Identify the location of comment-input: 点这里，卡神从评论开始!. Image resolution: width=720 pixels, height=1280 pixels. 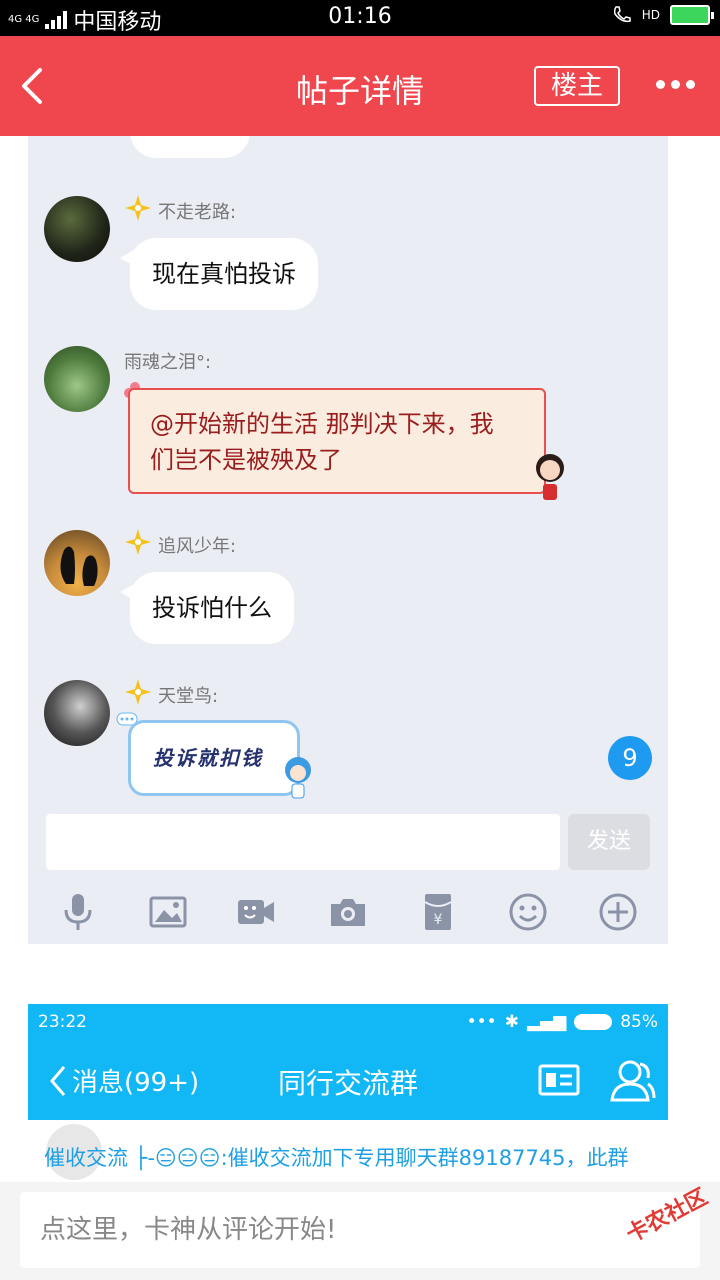
(360, 1230).